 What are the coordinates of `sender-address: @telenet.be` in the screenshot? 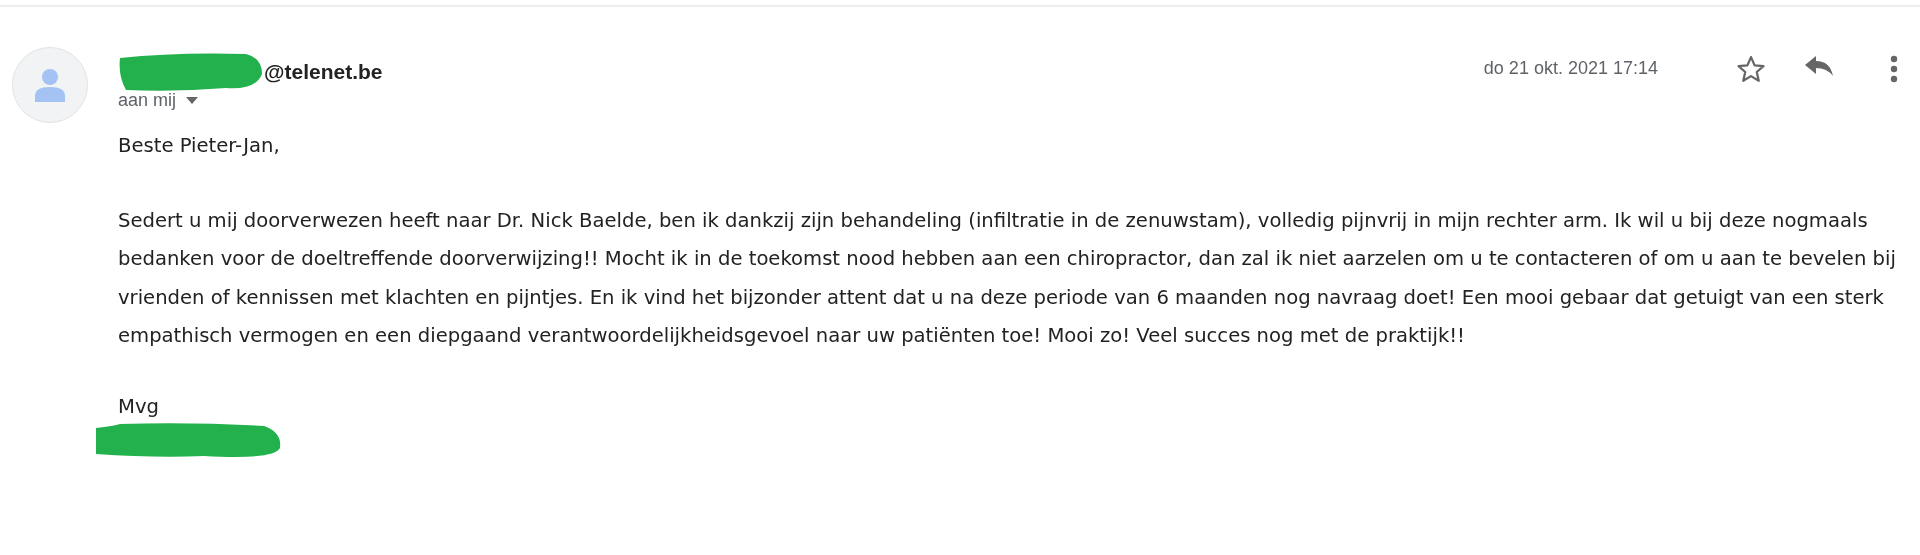 It's located at (323, 72).